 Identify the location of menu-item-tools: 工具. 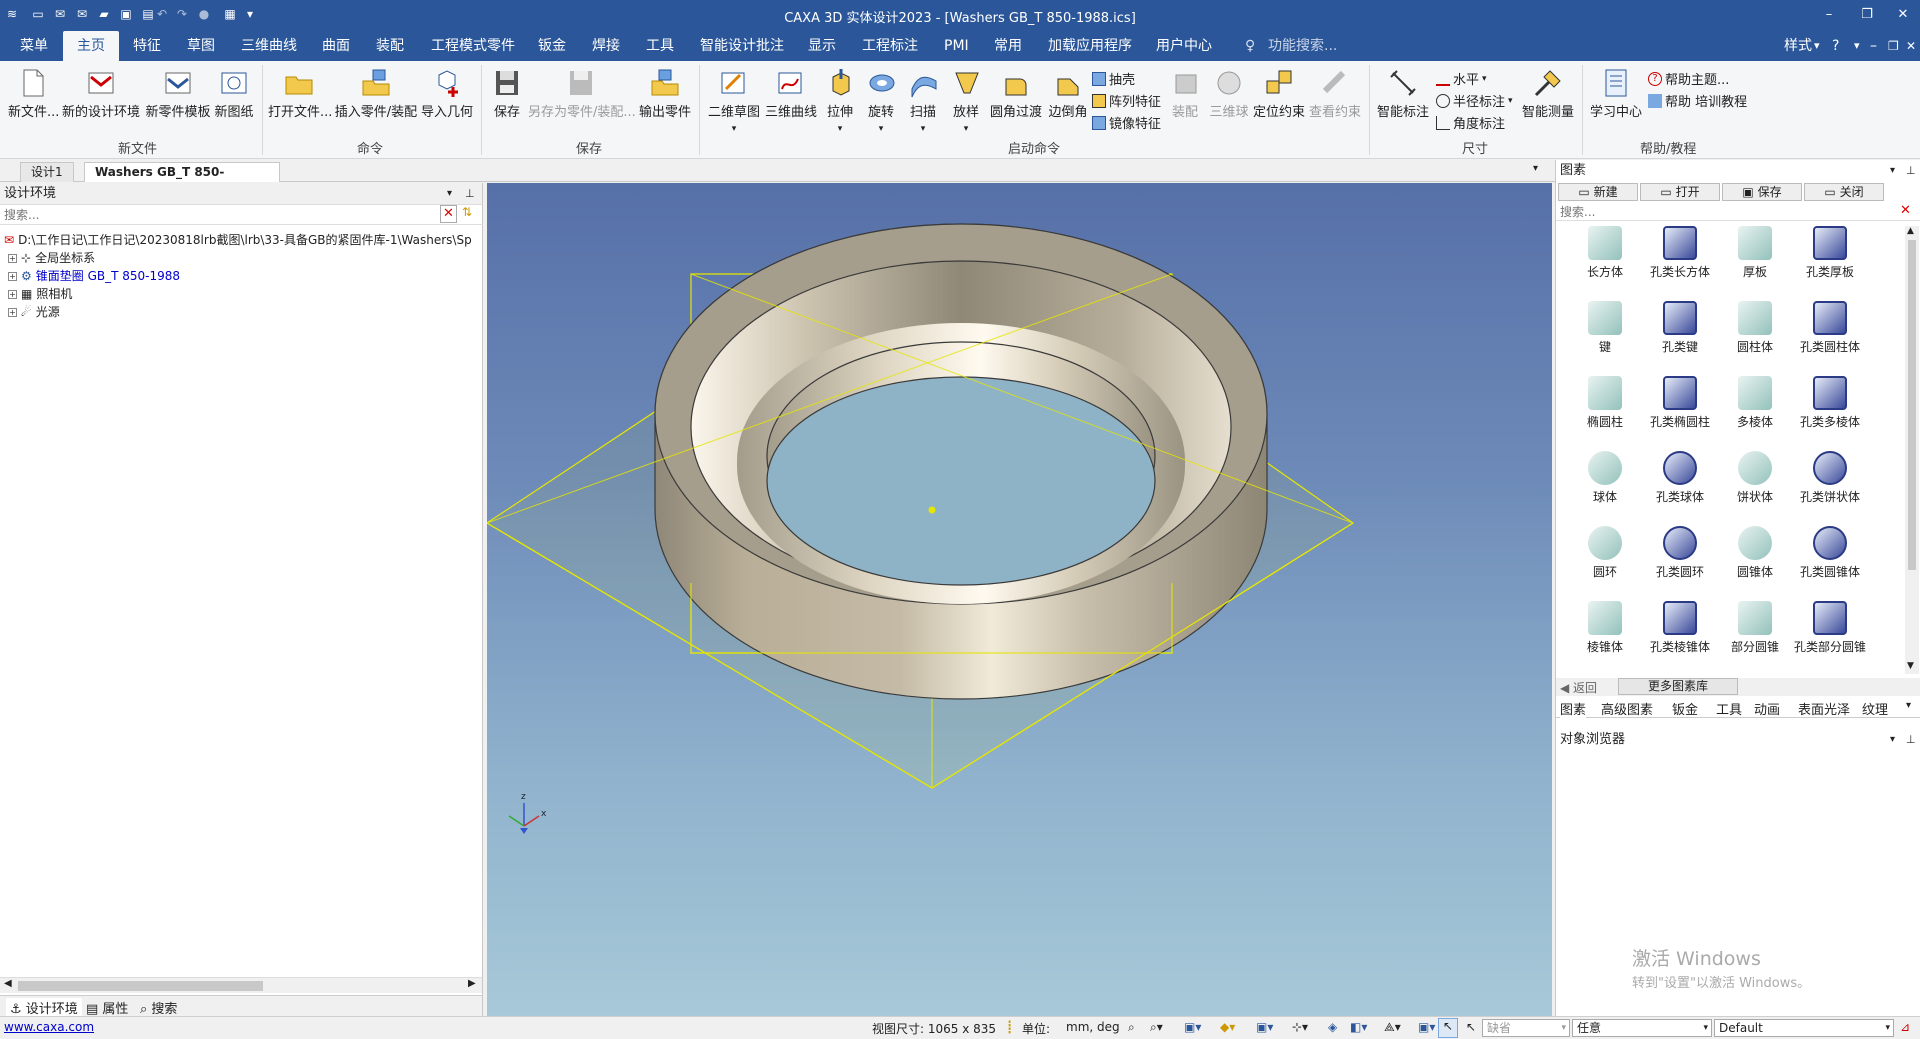
(660, 46).